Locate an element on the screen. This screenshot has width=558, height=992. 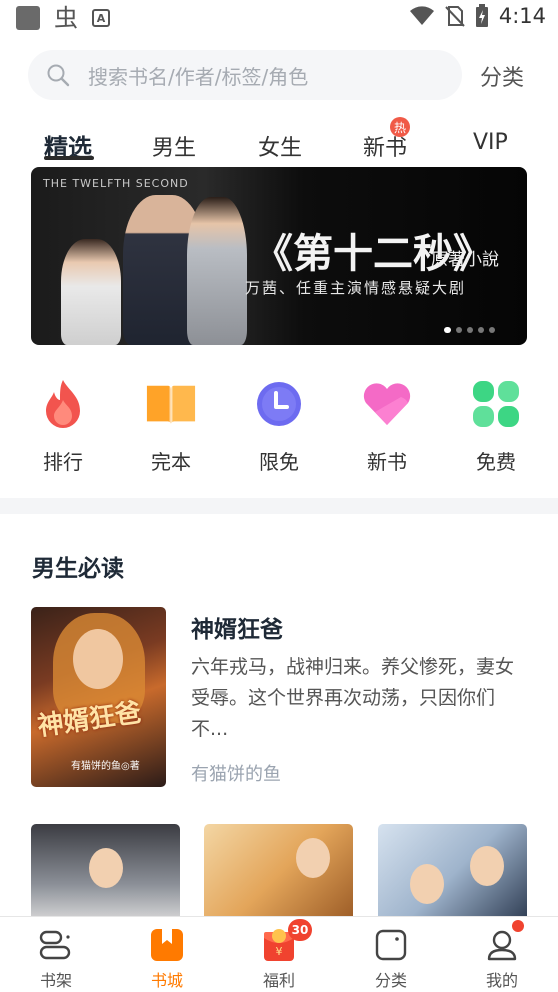
no-sim-icon is located at coordinates (455, 16).